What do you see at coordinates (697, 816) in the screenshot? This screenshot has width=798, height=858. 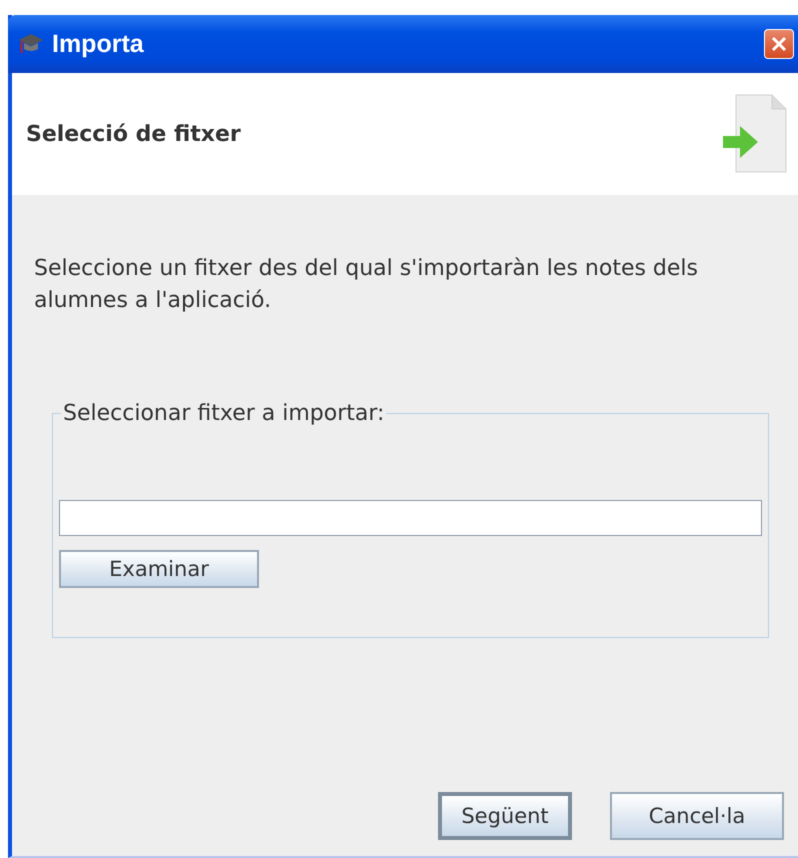 I see `cancel-button: Cancel·la` at bounding box center [697, 816].